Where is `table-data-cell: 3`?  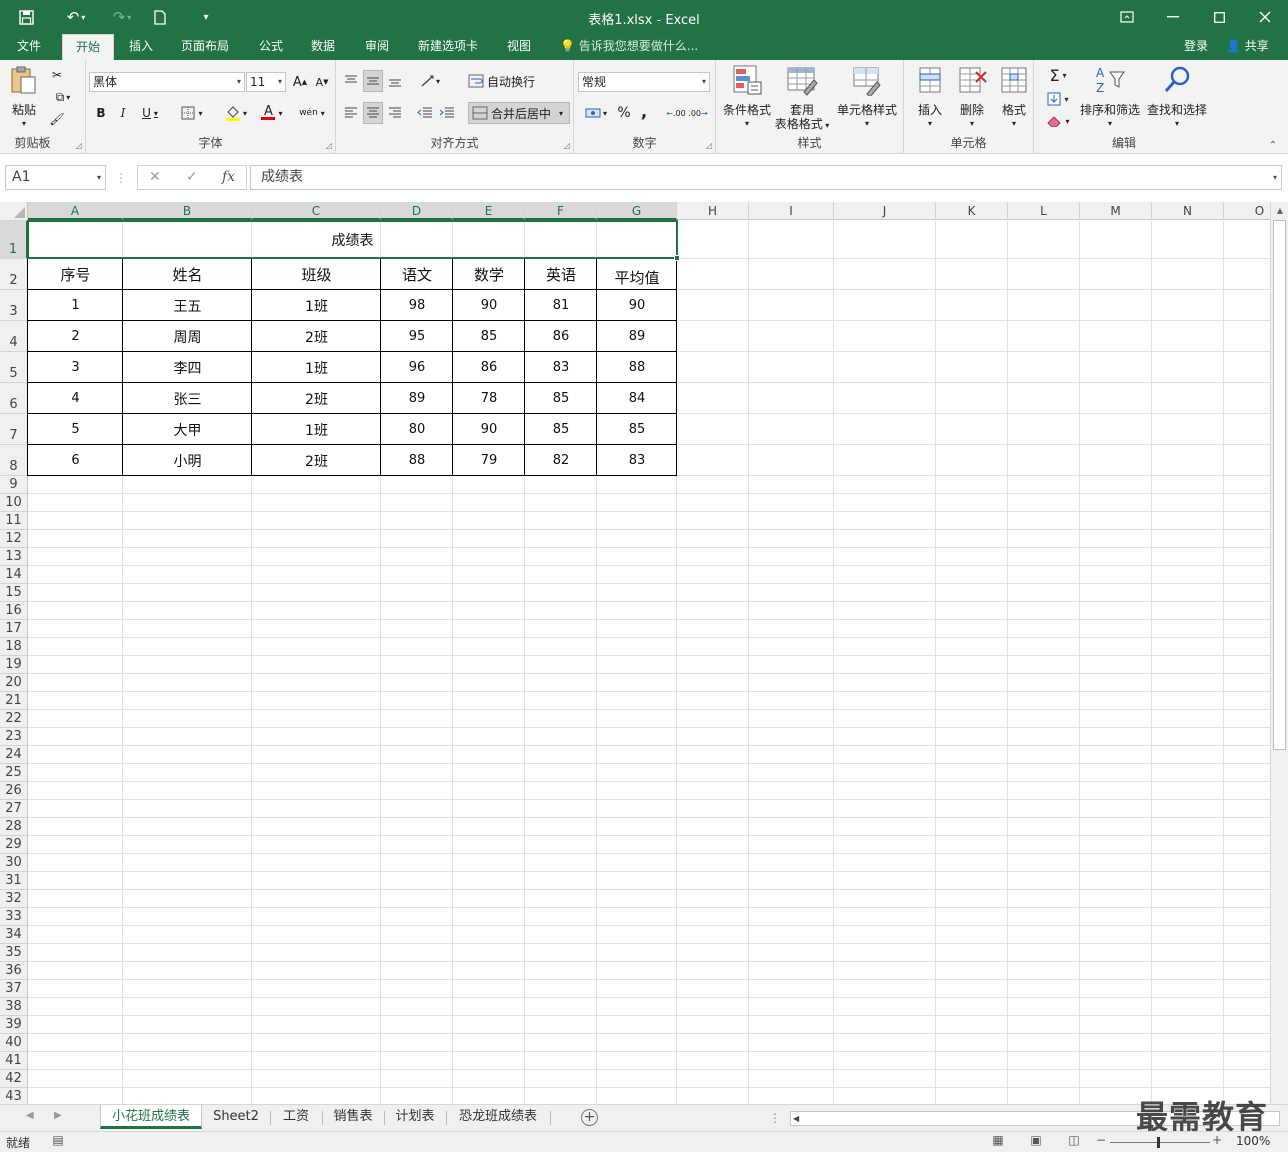
table-data-cell: 3 is located at coordinates (75, 367).